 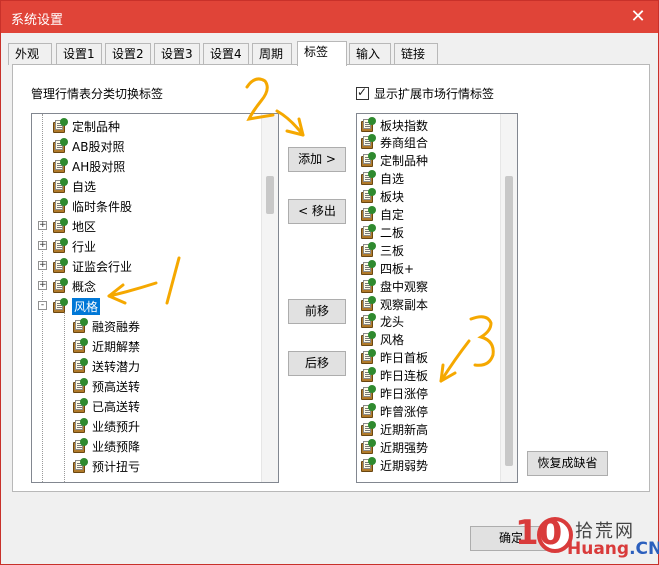 What do you see at coordinates (317, 211) in the screenshot?
I see `remove-button: < 移出` at bounding box center [317, 211].